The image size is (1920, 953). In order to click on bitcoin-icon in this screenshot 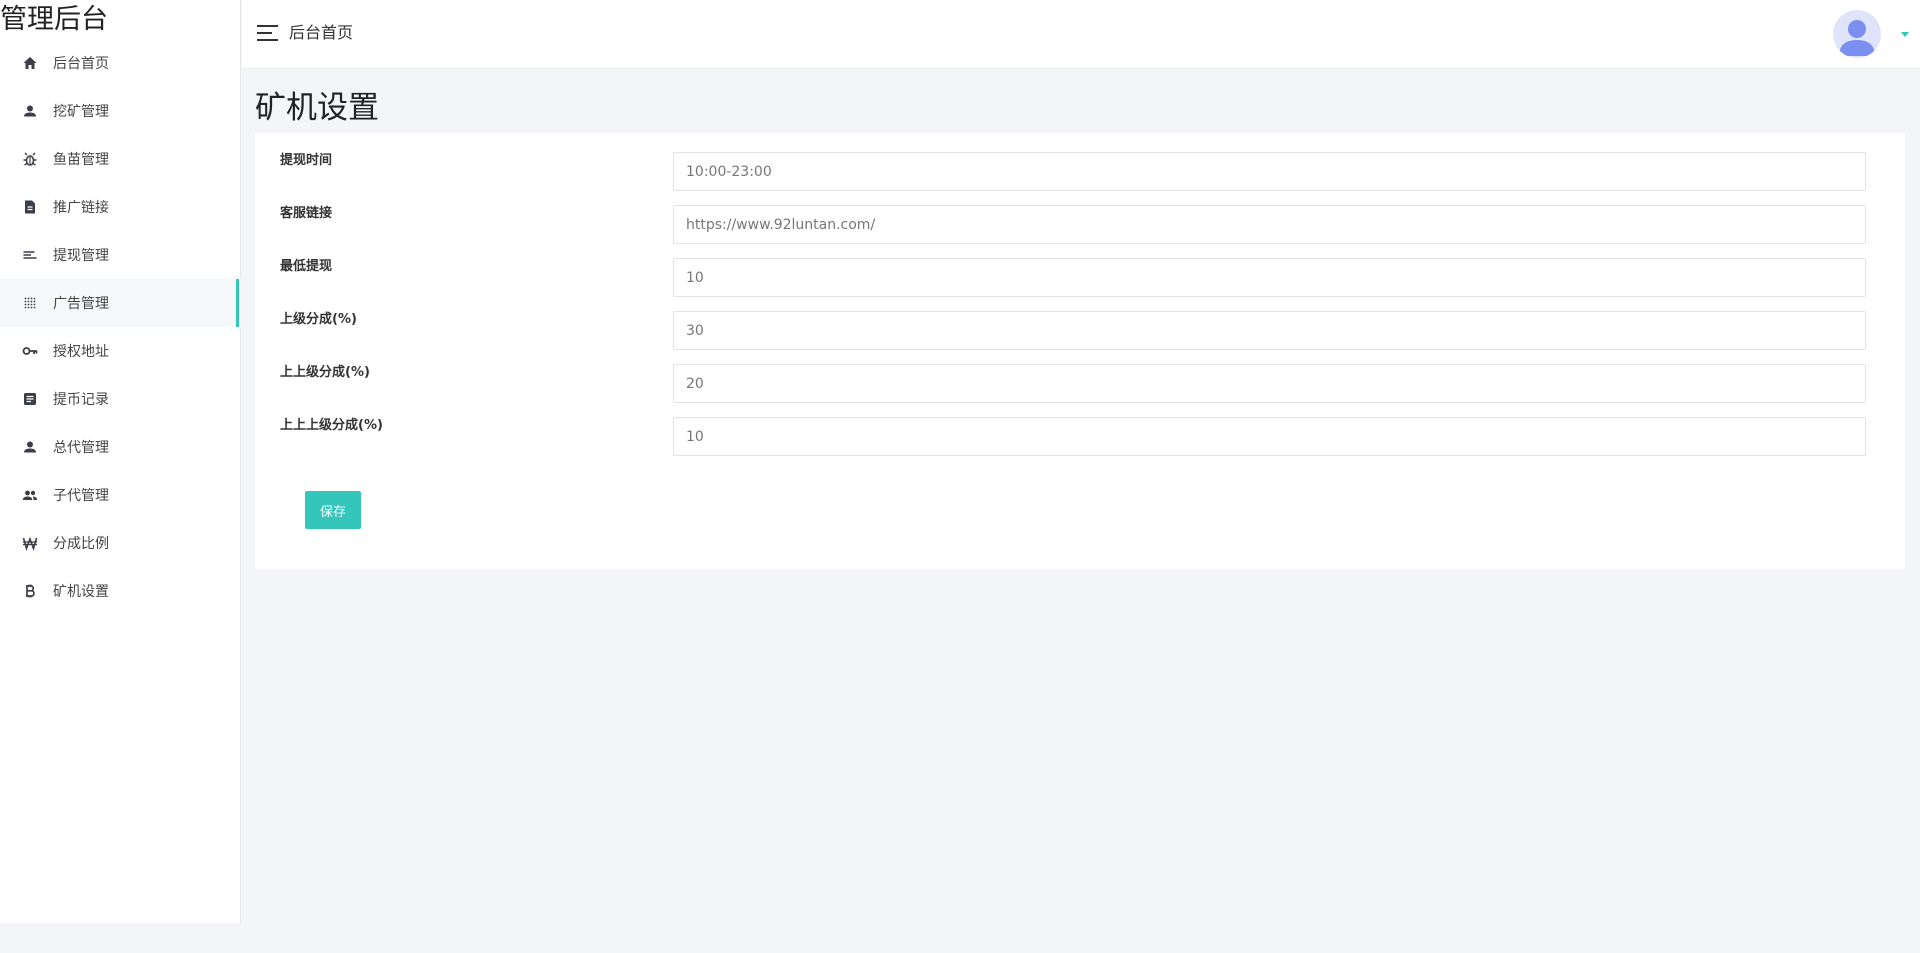, I will do `click(30, 591)`.